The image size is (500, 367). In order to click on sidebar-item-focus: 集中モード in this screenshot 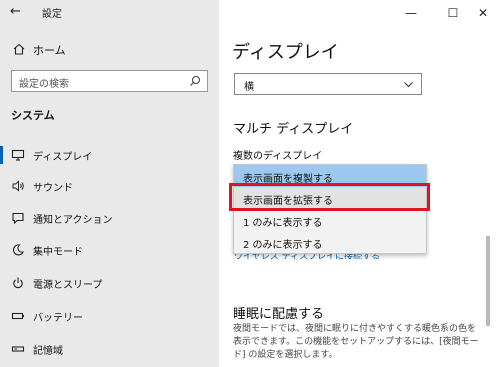, I will do `click(109, 250)`.